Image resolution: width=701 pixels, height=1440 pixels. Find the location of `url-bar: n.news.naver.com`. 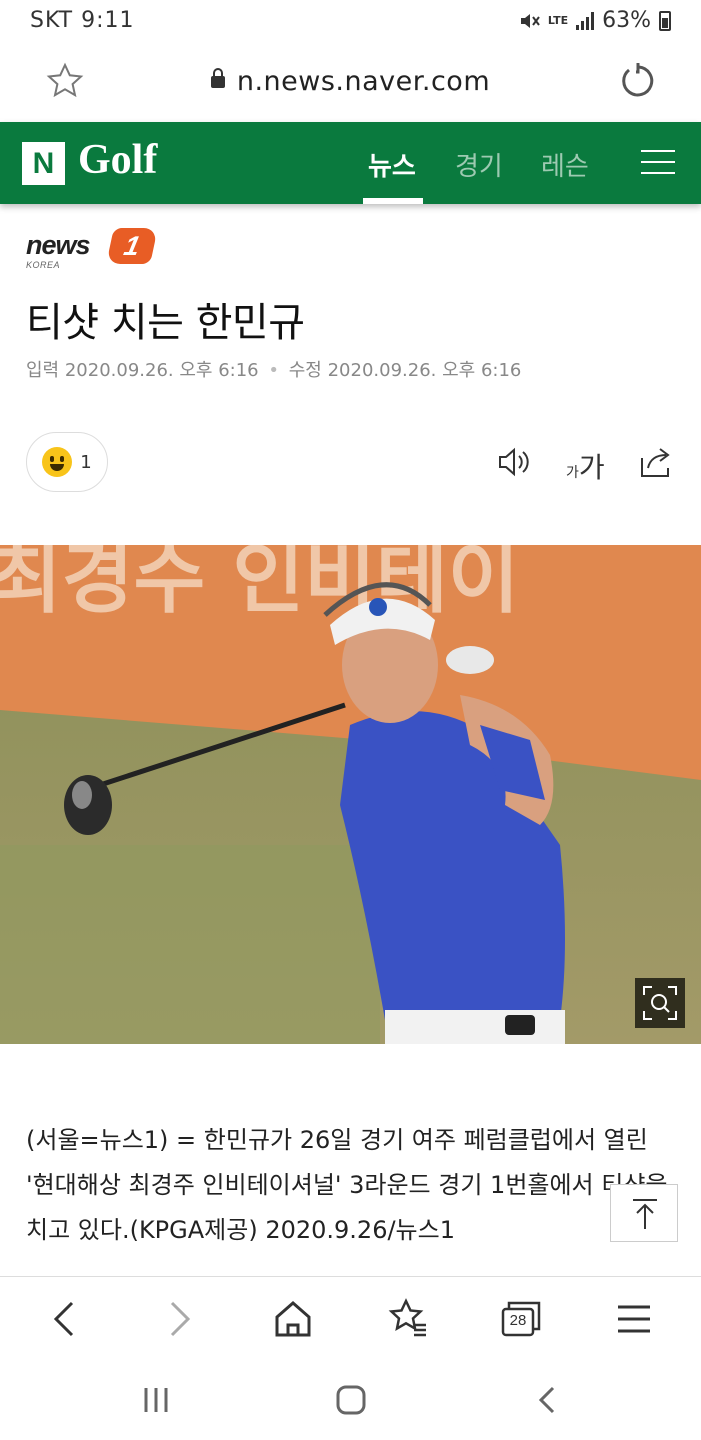

url-bar: n.news.naver.com is located at coordinates (350, 83).